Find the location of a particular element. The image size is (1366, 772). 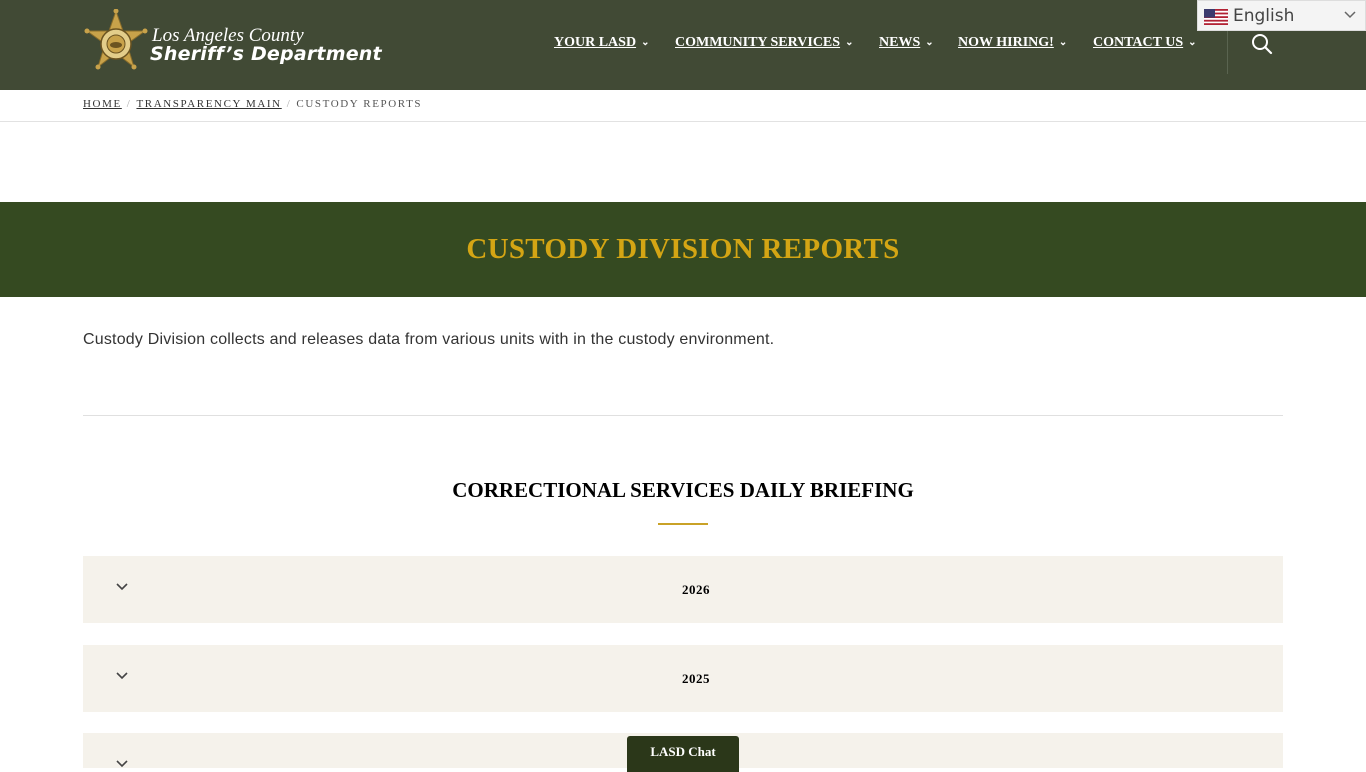

language-label: English is located at coordinates (1264, 16).